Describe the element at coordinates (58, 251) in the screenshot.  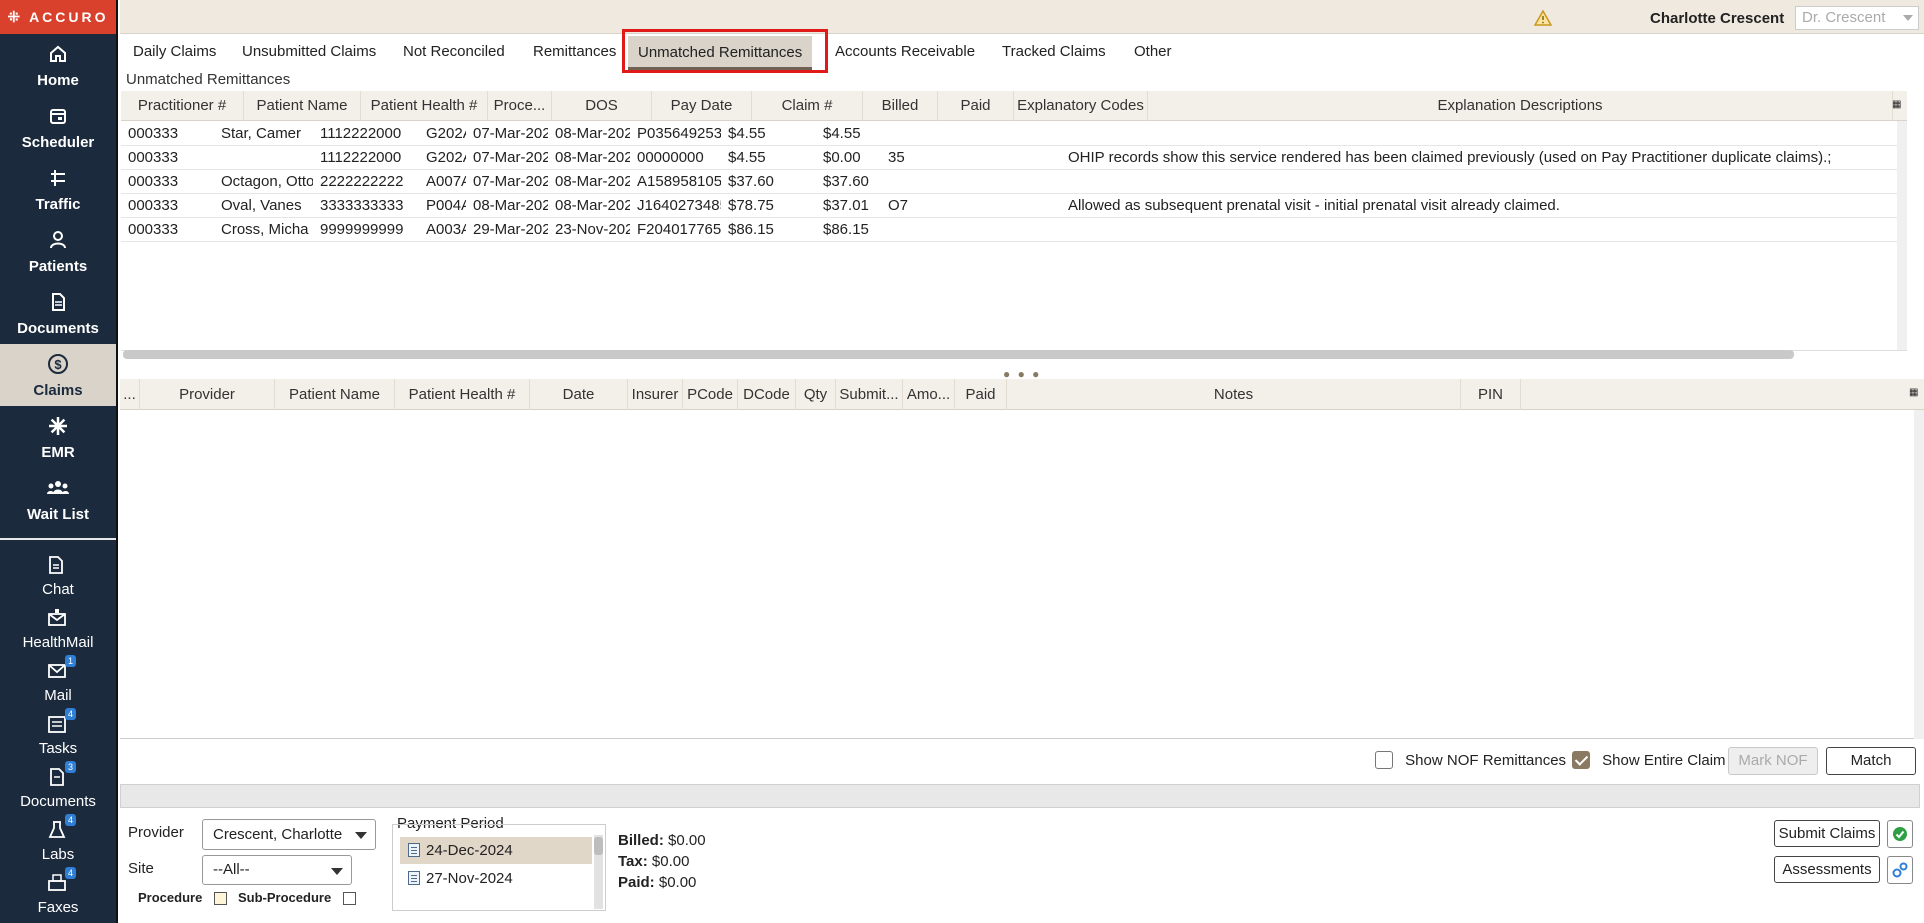
I see `sidebar-item-patients: Patients` at that location.